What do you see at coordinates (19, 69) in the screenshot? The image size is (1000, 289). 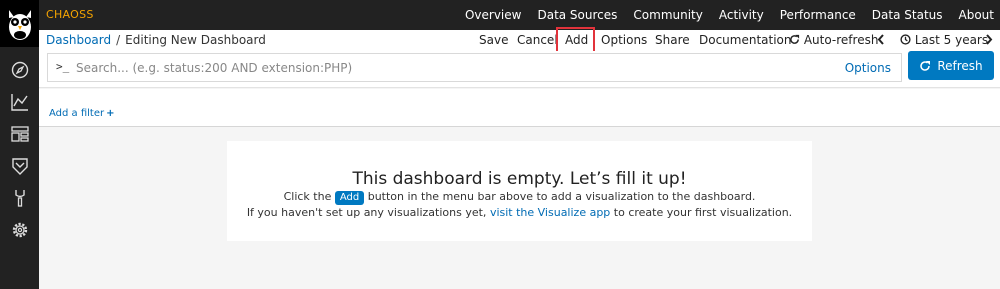 I see `compass-icon` at bounding box center [19, 69].